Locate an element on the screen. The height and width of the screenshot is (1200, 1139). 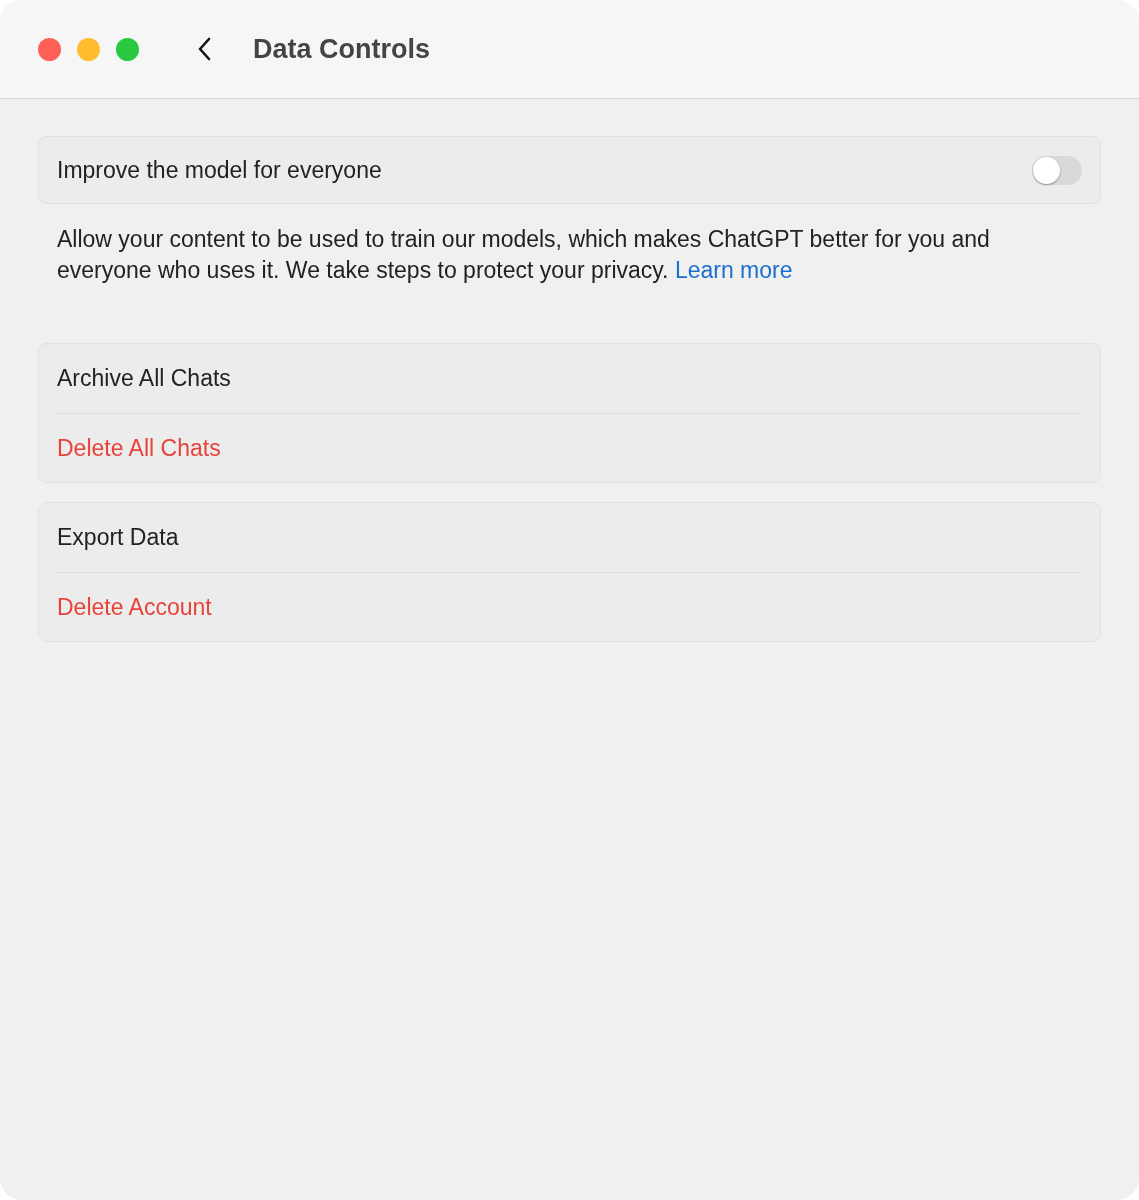
close-button is located at coordinates (49, 49).